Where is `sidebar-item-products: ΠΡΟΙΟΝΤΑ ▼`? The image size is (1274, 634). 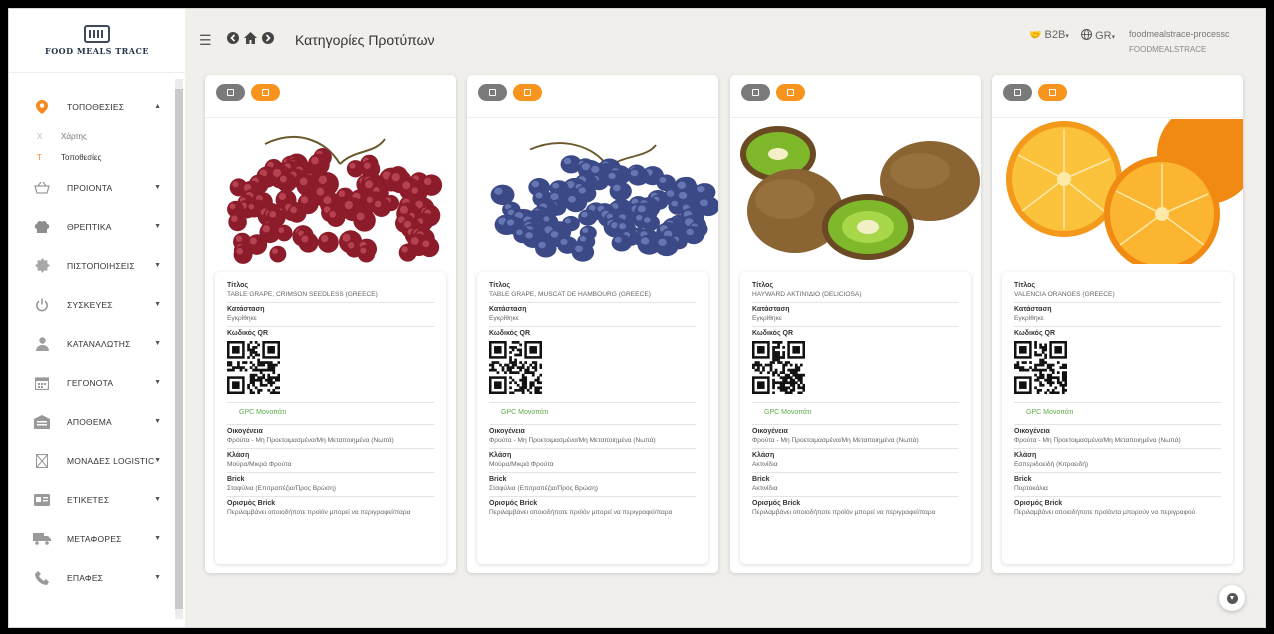
sidebar-item-products: ΠΡΟΙΟΝΤΑ ▼ is located at coordinates (92, 187).